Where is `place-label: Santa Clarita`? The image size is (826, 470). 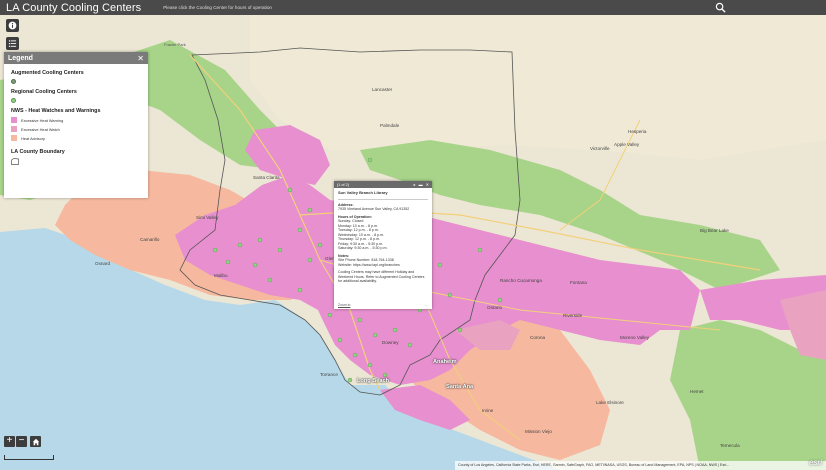 place-label: Santa Clarita is located at coordinates (266, 177).